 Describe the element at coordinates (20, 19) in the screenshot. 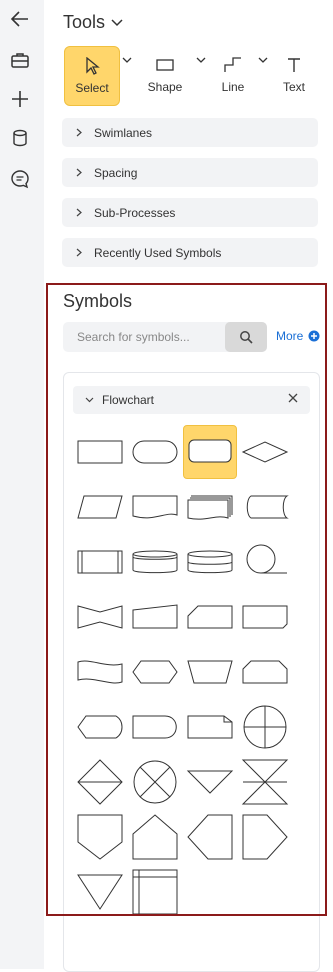

I see `back-arrow-icon` at that location.